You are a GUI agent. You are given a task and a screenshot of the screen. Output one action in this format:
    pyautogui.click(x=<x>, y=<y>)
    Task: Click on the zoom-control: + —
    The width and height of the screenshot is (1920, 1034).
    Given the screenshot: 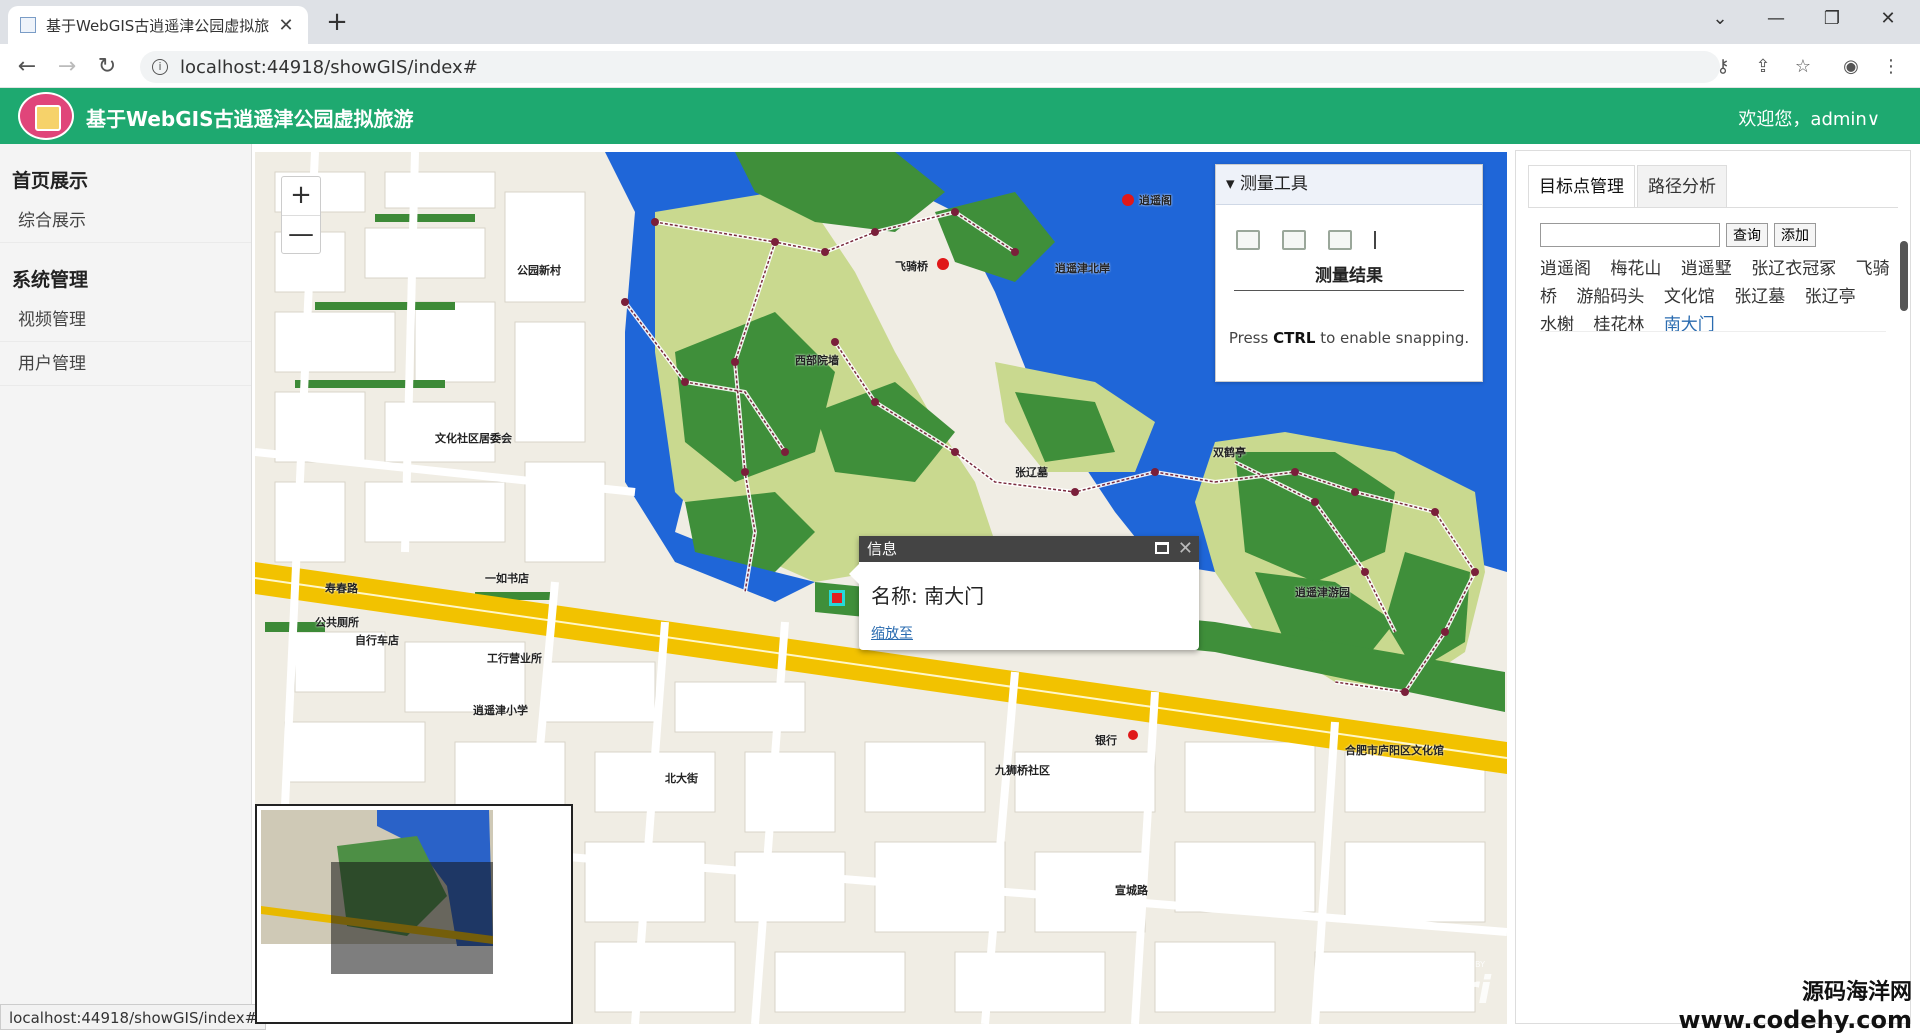 What is the action you would take?
    pyautogui.click(x=301, y=215)
    